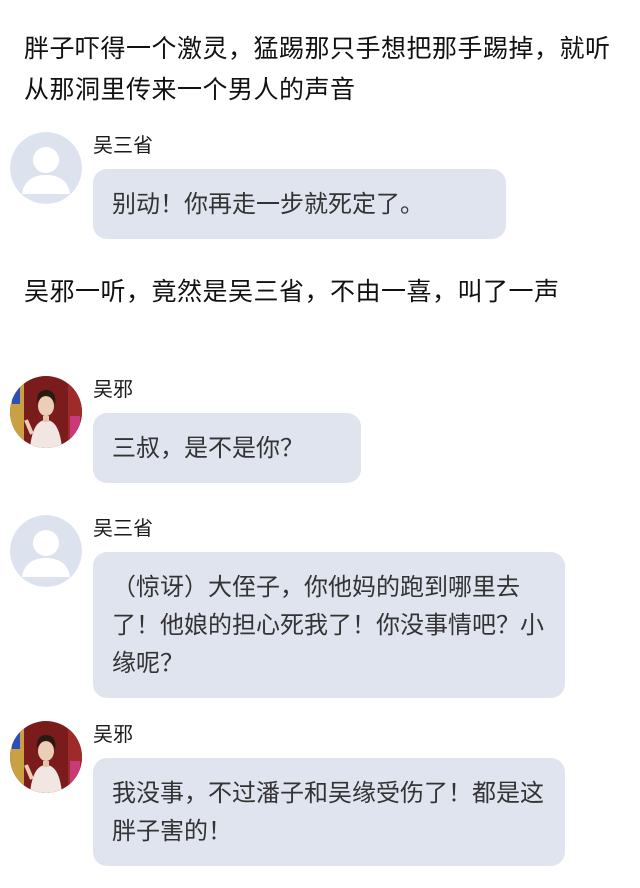 The image size is (640, 888). What do you see at coordinates (329, 812) in the screenshot?
I see `message-bubble: 我没事，不过潘子和吴缘受伤了！都是这胖子害的！` at bounding box center [329, 812].